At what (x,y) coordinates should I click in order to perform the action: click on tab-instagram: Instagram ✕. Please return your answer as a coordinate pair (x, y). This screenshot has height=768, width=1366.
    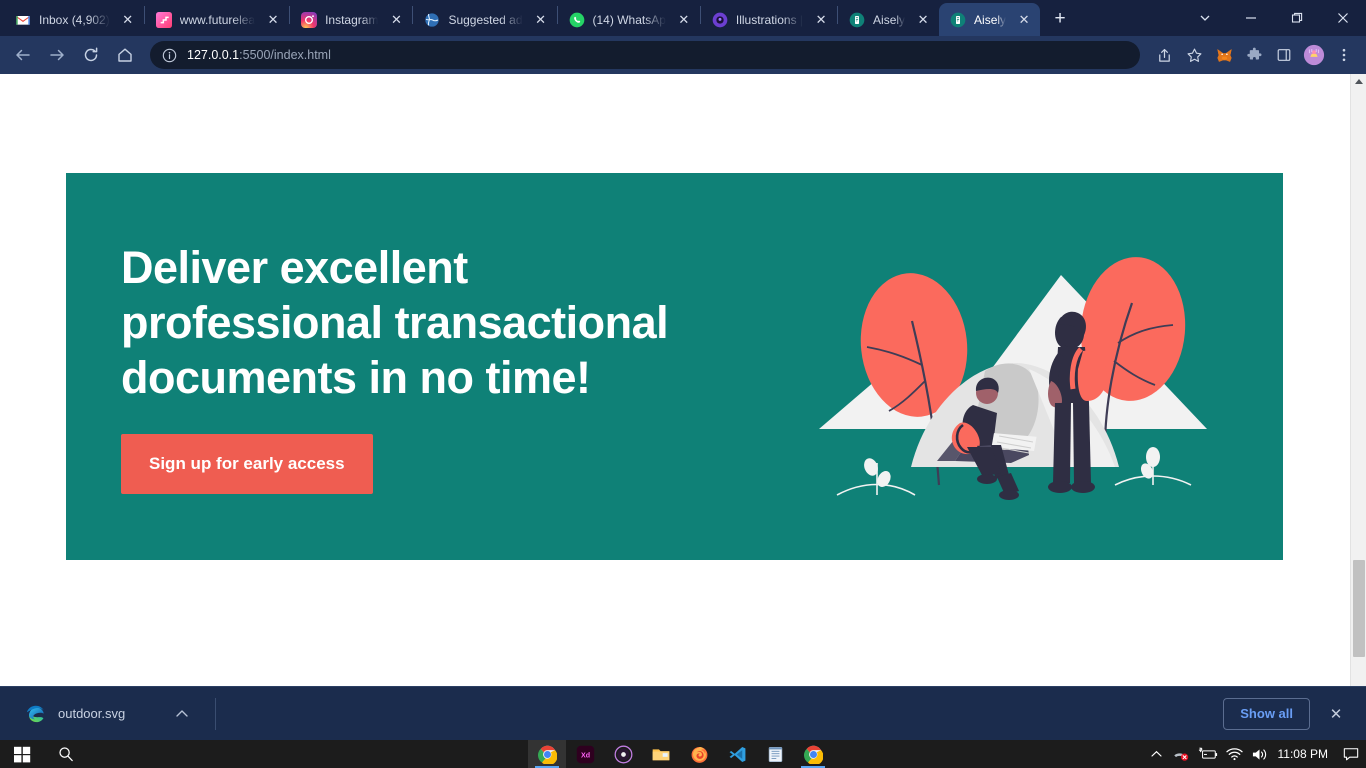
    Looking at the image, I should click on (351, 19).